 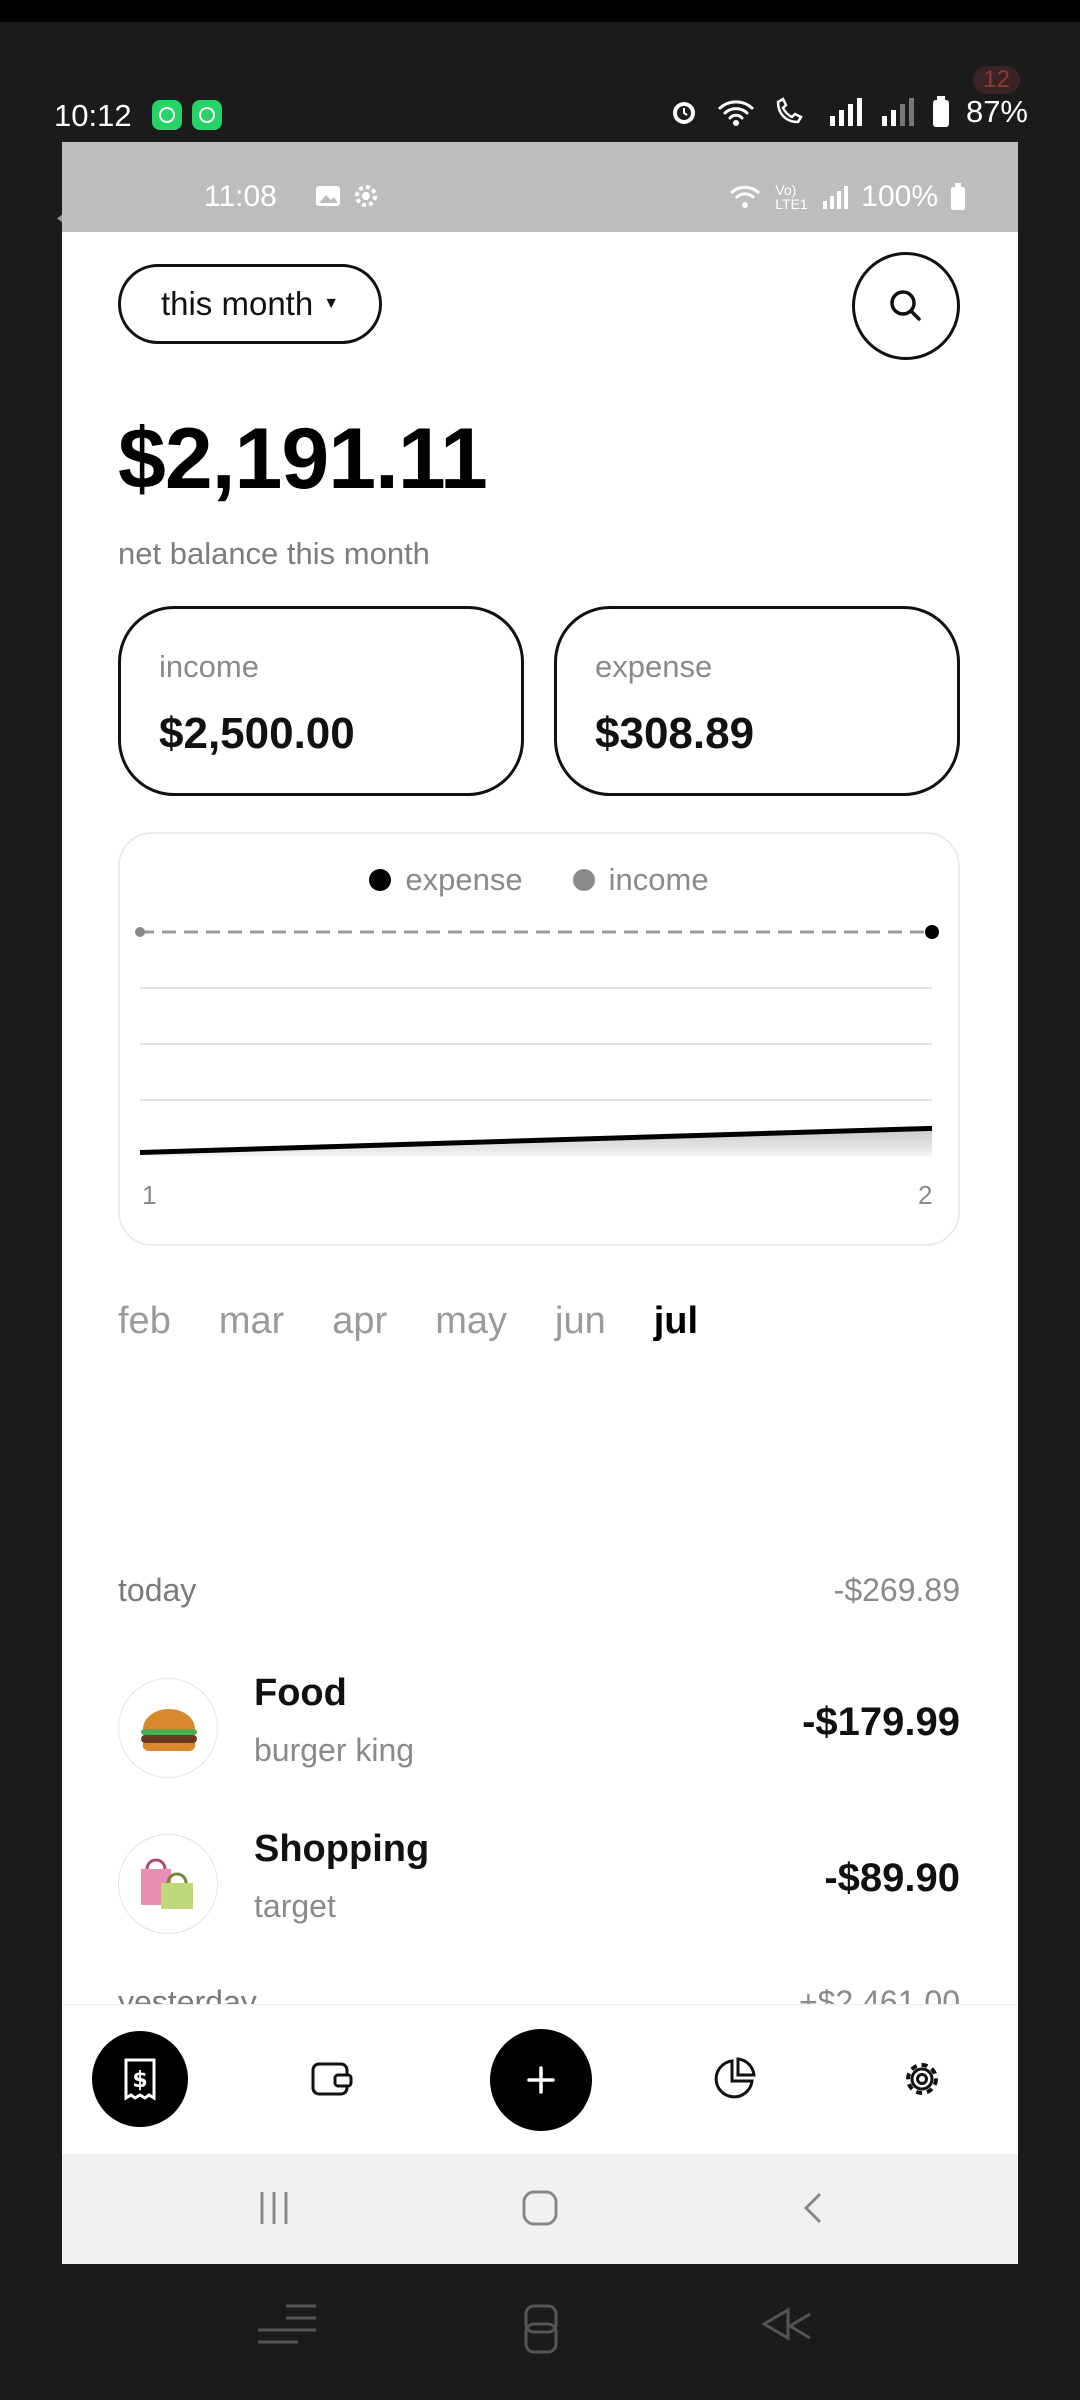 I want to click on battery-icon, so click(x=940, y=111).